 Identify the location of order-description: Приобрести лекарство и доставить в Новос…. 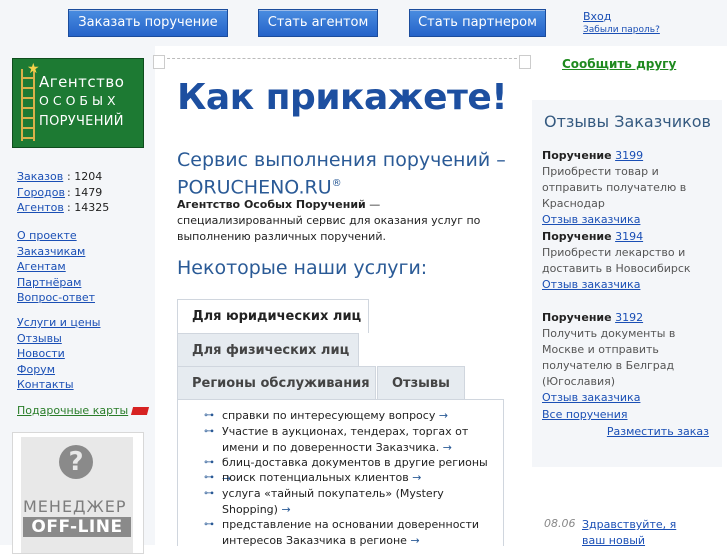
(616, 260).